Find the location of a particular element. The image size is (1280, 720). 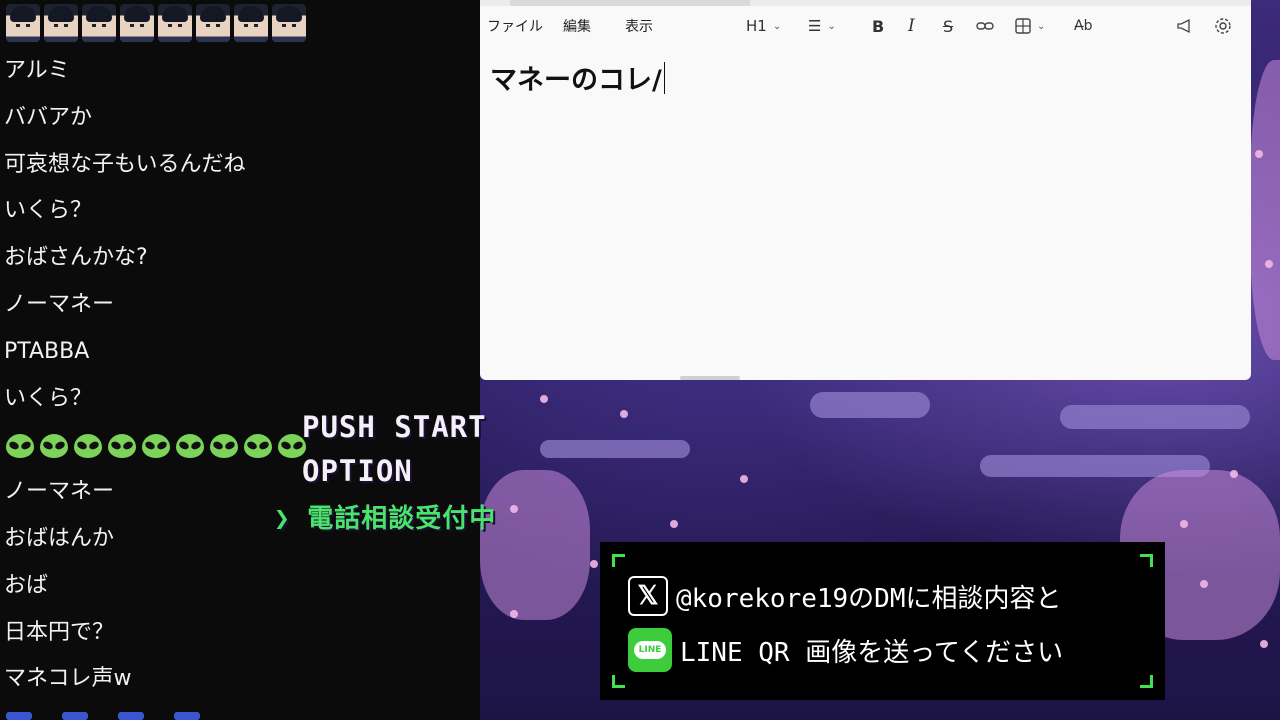

scroll-indicator is located at coordinates (710, 378).